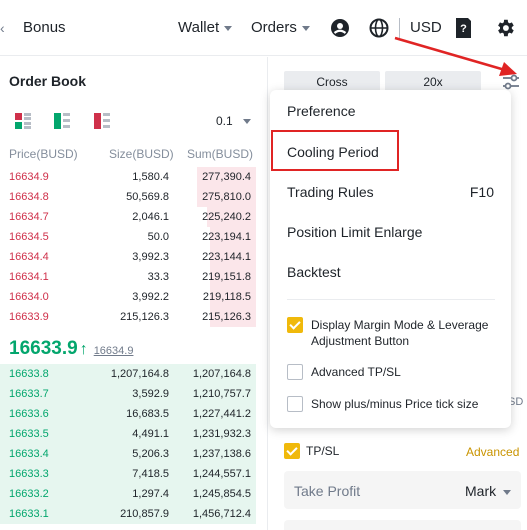  What do you see at coordinates (2, 28) in the screenshot?
I see `chevron-left-icon: ‹` at bounding box center [2, 28].